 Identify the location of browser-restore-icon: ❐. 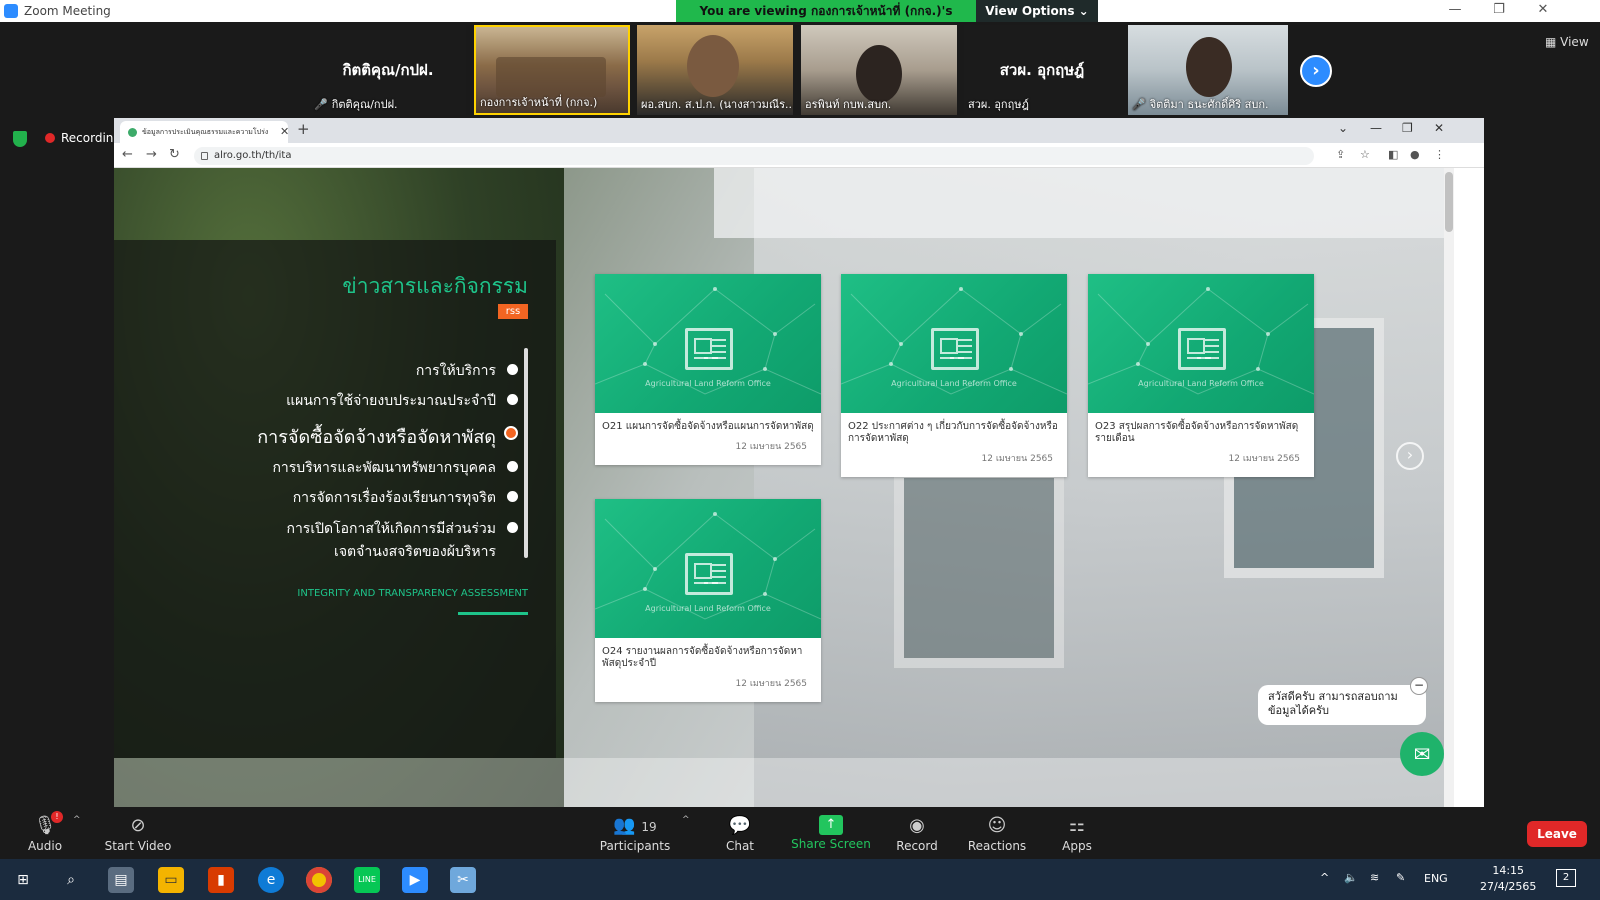
(1407, 128).